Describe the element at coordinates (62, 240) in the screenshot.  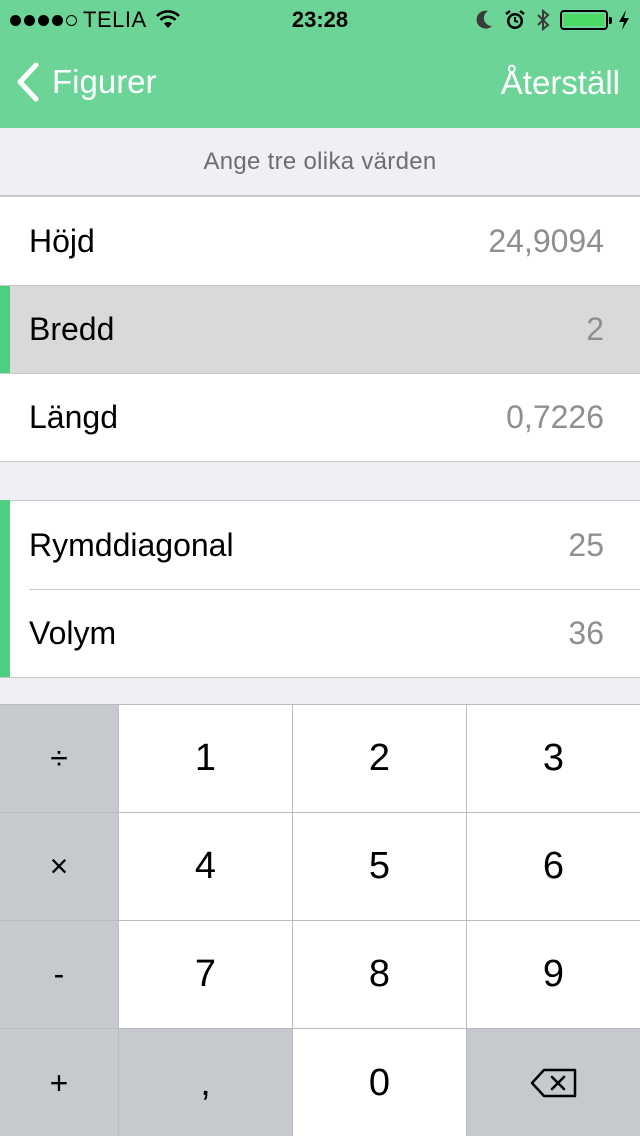
I see `row-label: Höjd` at that location.